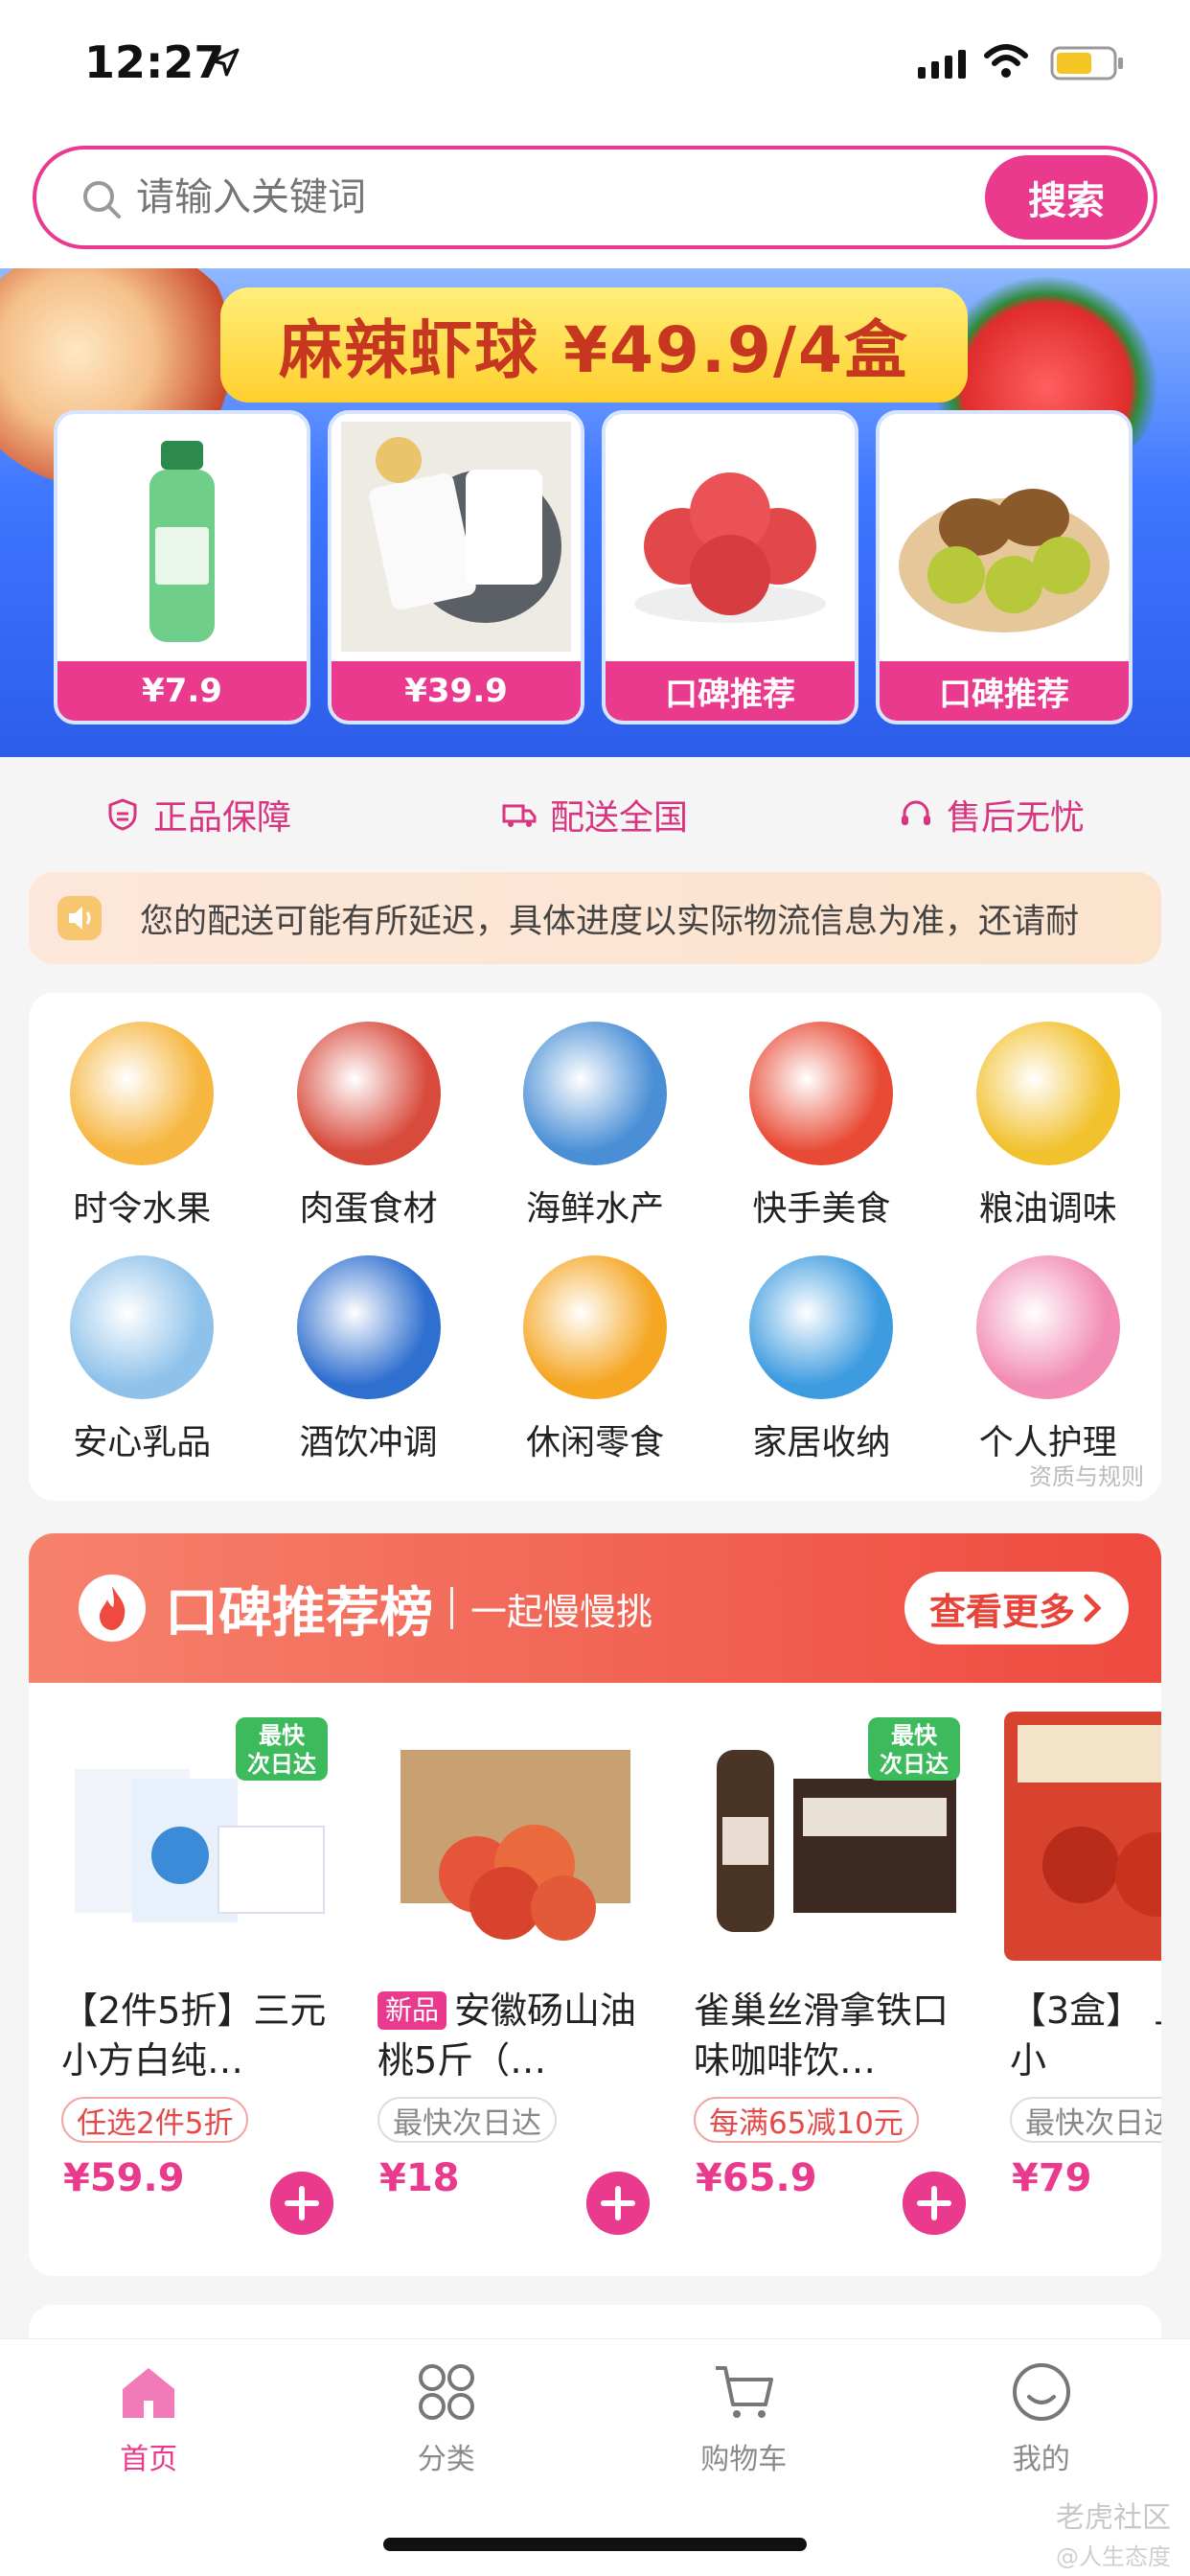 This screenshot has width=1190, height=2576. What do you see at coordinates (1005, 691) in the screenshot?
I see `banner-card-label: 口碑推荐` at bounding box center [1005, 691].